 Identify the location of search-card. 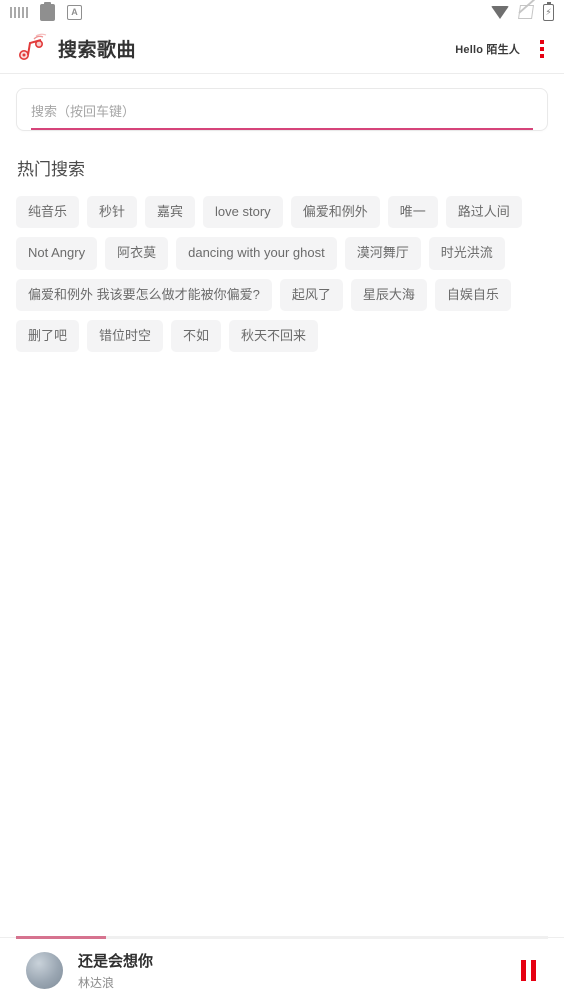
(282, 109).